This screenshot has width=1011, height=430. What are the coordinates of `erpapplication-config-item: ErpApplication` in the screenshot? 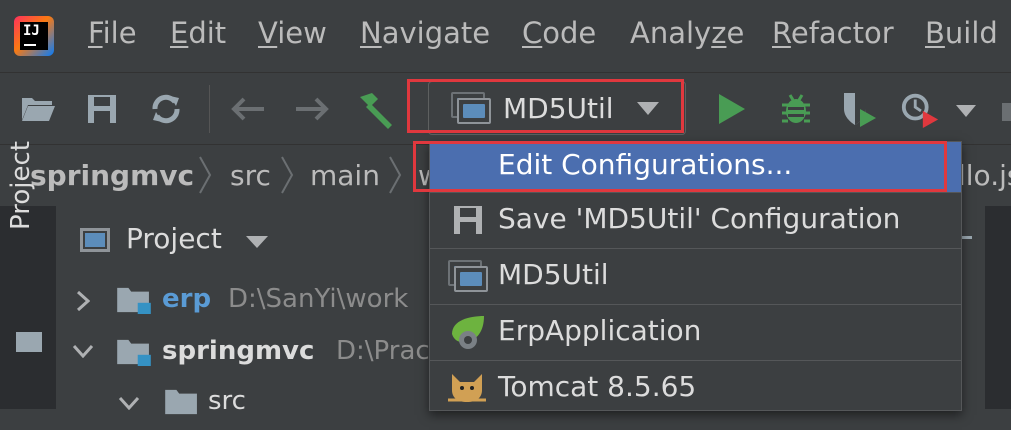 It's located at (695, 332).